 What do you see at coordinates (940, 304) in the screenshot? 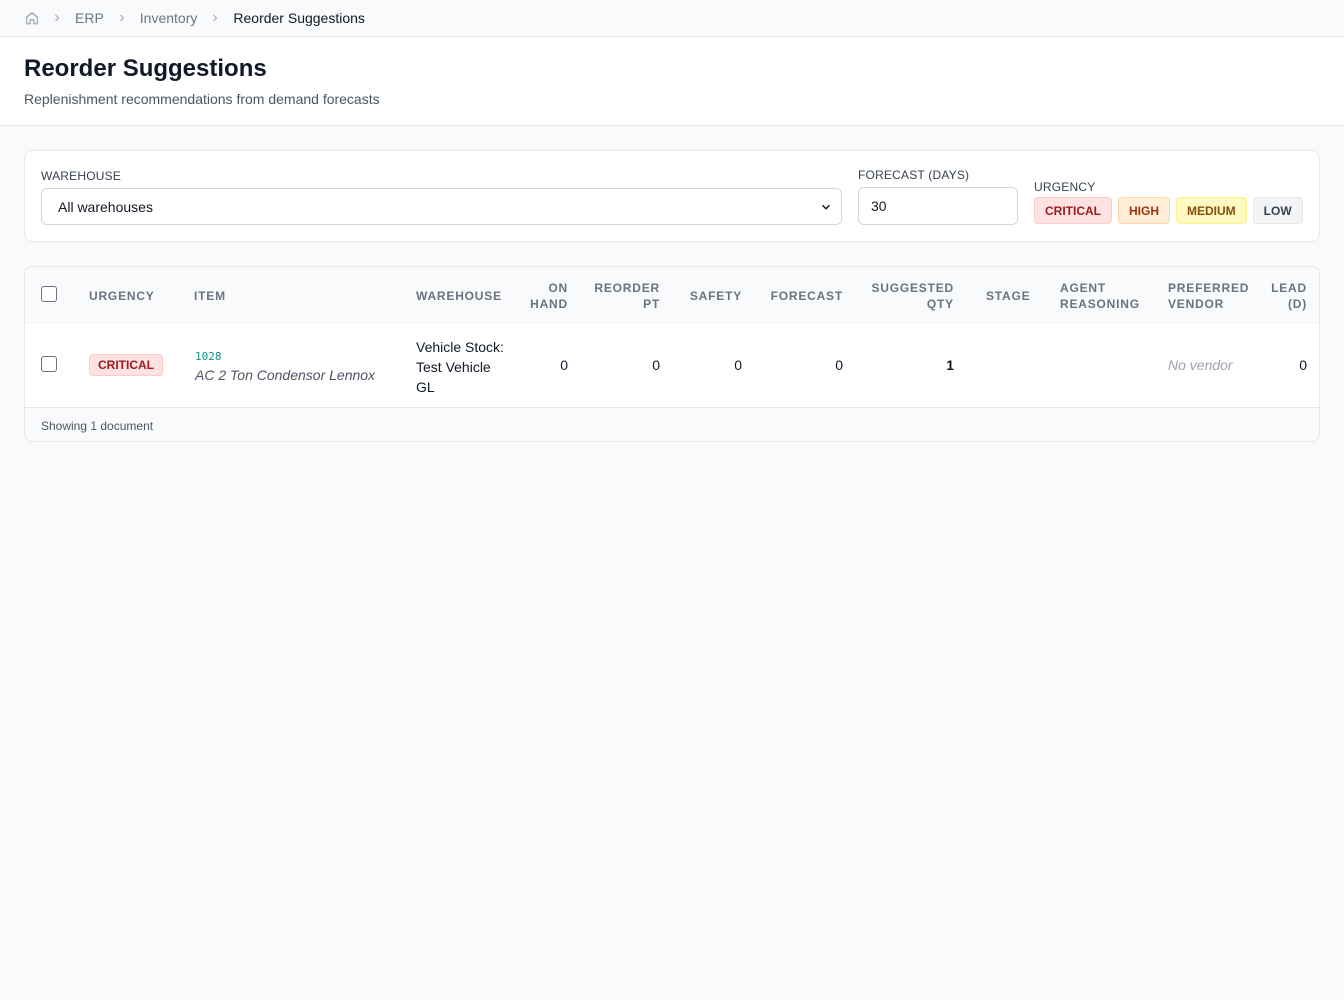
I see `col-suggested-qty-line2: QTY` at bounding box center [940, 304].